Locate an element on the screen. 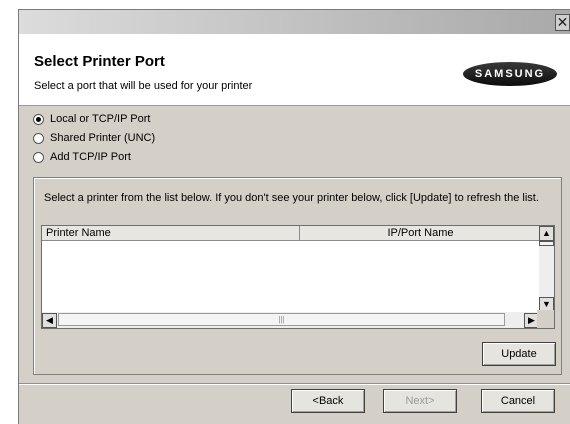  radio-local-tcpip: Local or TCP/IP Port is located at coordinates (91, 119).